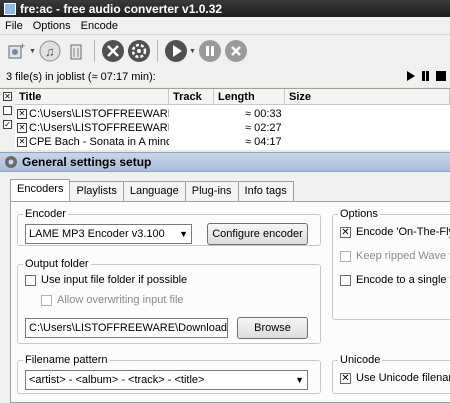 The image size is (450, 403). Describe the element at coordinates (403, 256) in the screenshot. I see `keep-wave-files-label: Keep ripped Wave files` at that location.